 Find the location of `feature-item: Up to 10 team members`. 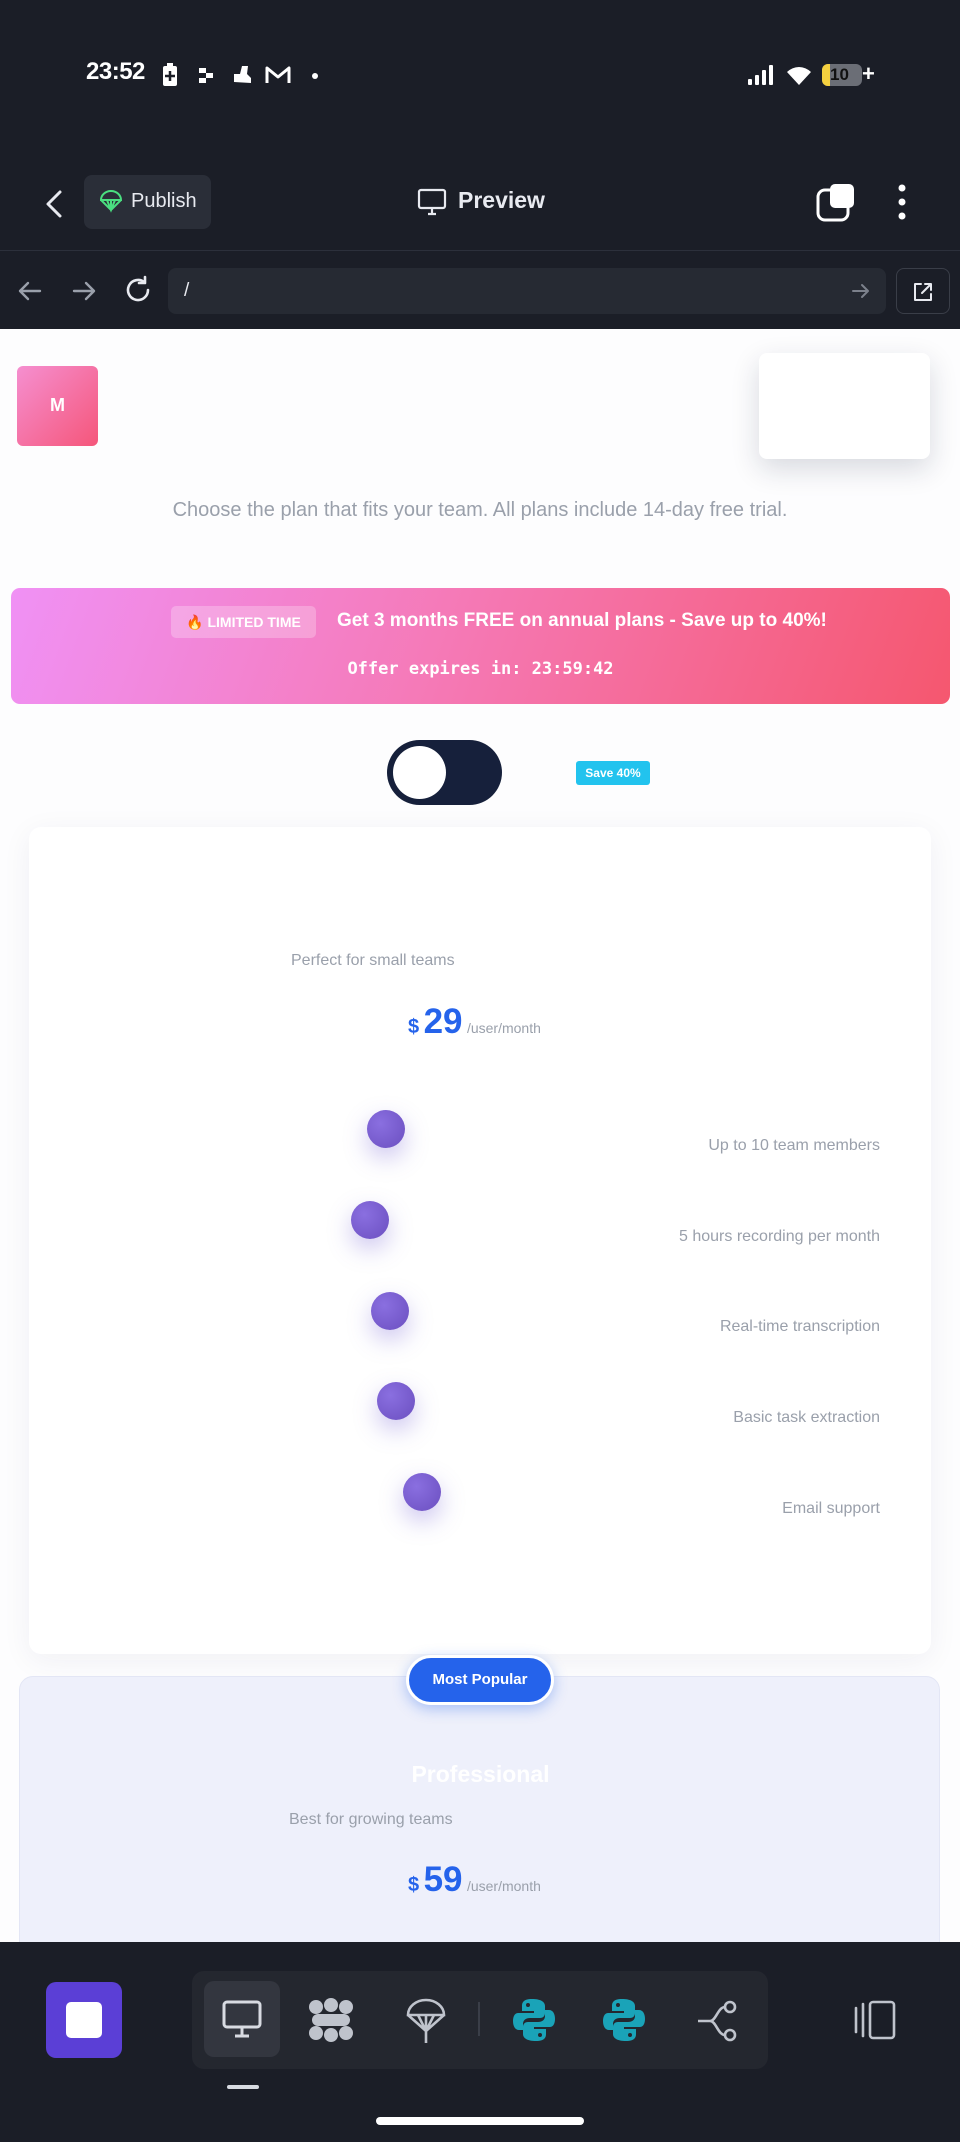

feature-item: Up to 10 team members is located at coordinates (794, 1145).